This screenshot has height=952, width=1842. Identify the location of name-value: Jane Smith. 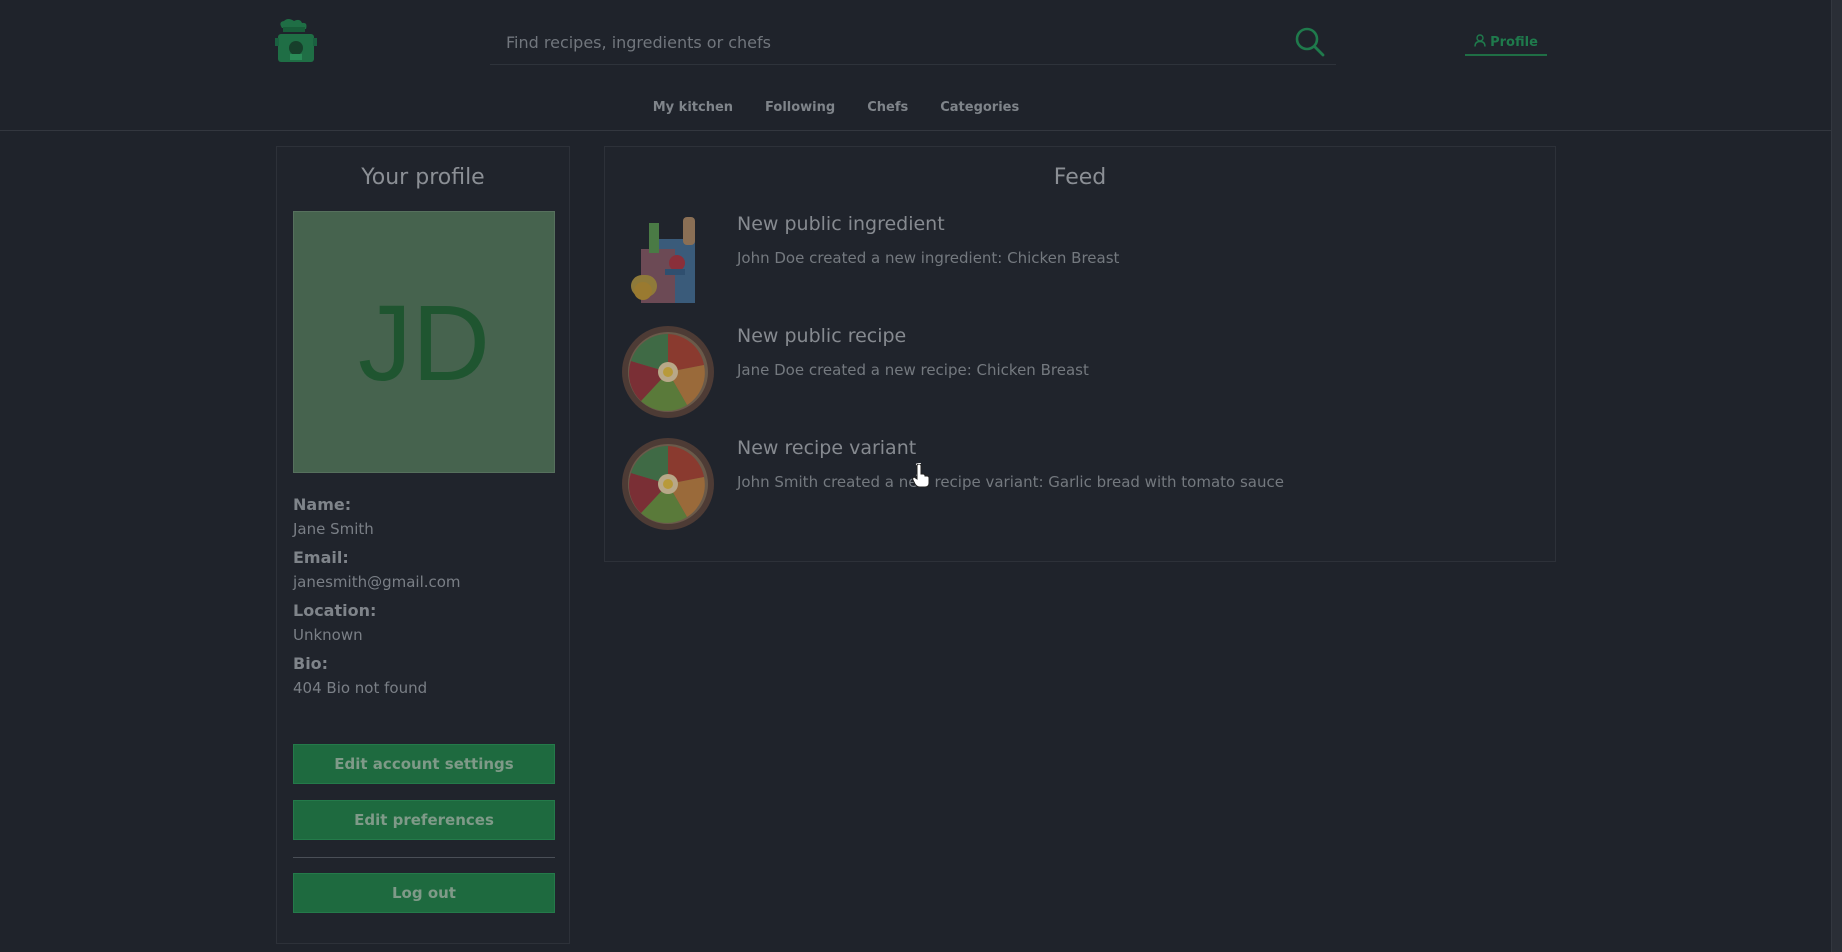
(333, 529).